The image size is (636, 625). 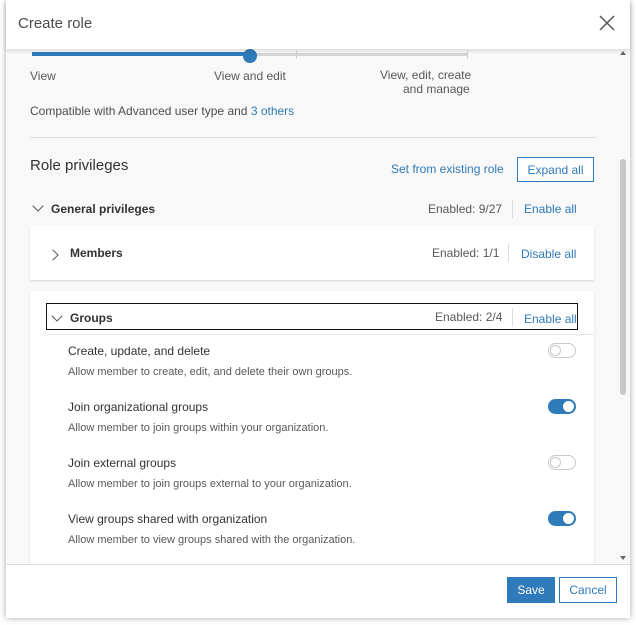 What do you see at coordinates (623, 277) in the screenshot?
I see `scrollbar-thumb` at bounding box center [623, 277].